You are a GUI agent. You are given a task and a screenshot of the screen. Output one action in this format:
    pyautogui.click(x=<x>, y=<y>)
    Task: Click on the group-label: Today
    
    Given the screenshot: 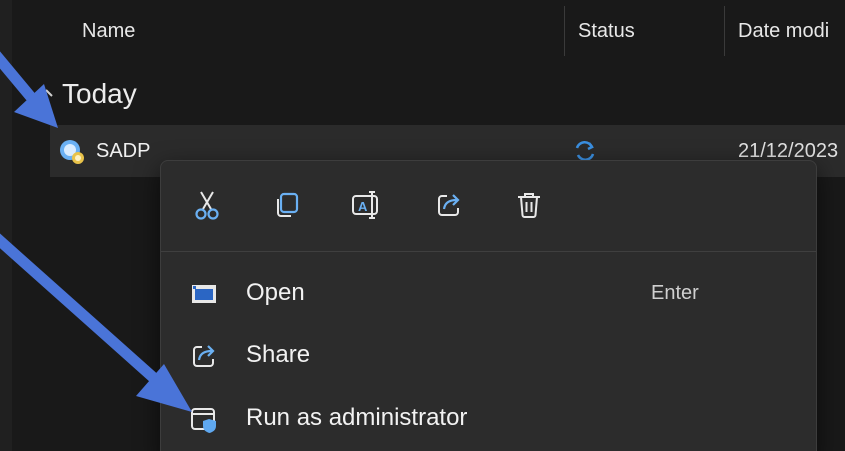 What is the action you would take?
    pyautogui.click(x=99, y=93)
    